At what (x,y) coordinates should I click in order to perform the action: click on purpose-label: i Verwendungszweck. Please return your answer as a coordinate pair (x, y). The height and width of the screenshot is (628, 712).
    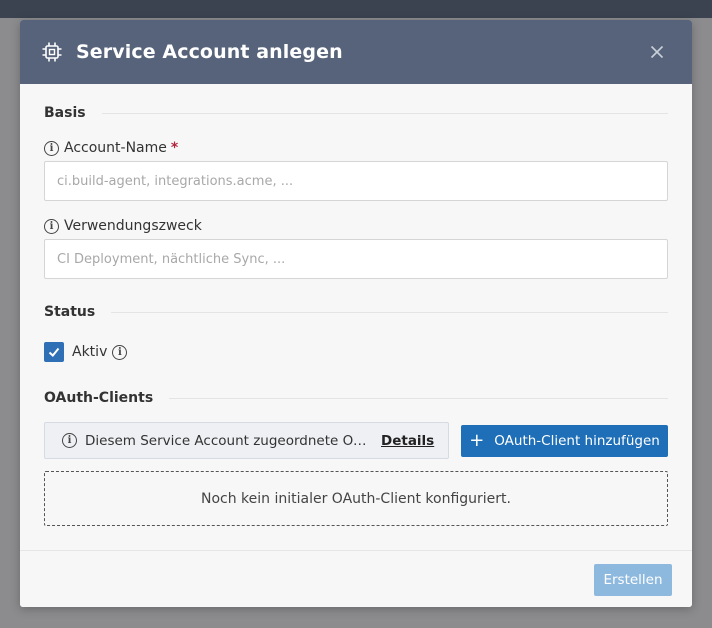
    Looking at the image, I should click on (123, 226).